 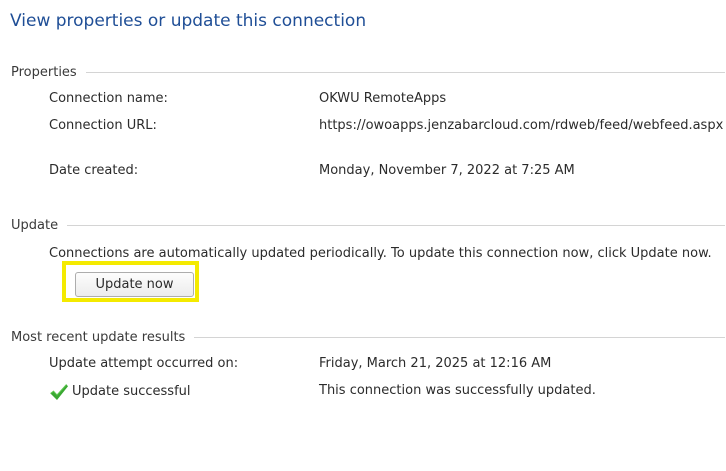 I want to click on results-header-label: Most recent update results, so click(x=98, y=337).